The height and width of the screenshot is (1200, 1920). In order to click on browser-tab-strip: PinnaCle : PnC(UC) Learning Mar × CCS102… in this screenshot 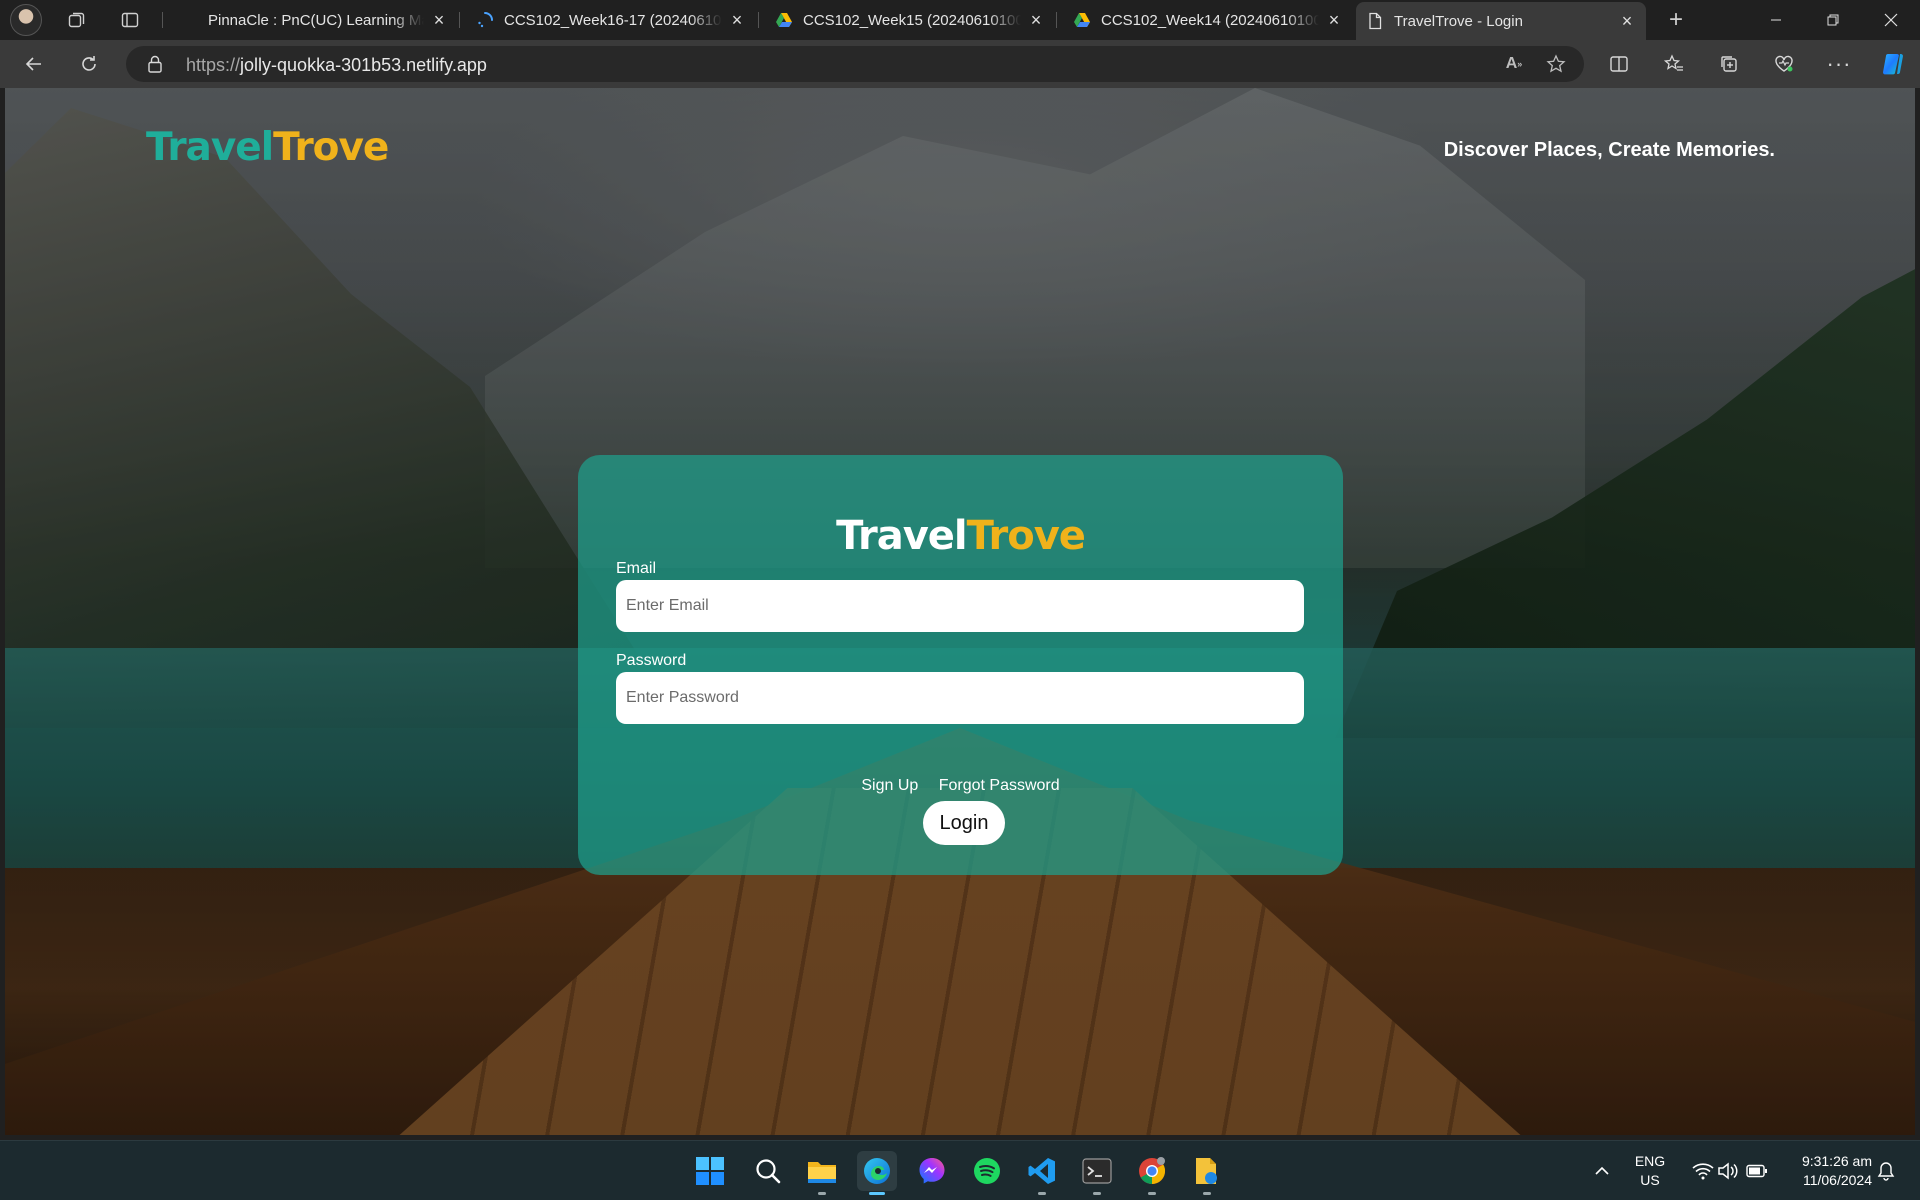, I will do `click(960, 20)`.